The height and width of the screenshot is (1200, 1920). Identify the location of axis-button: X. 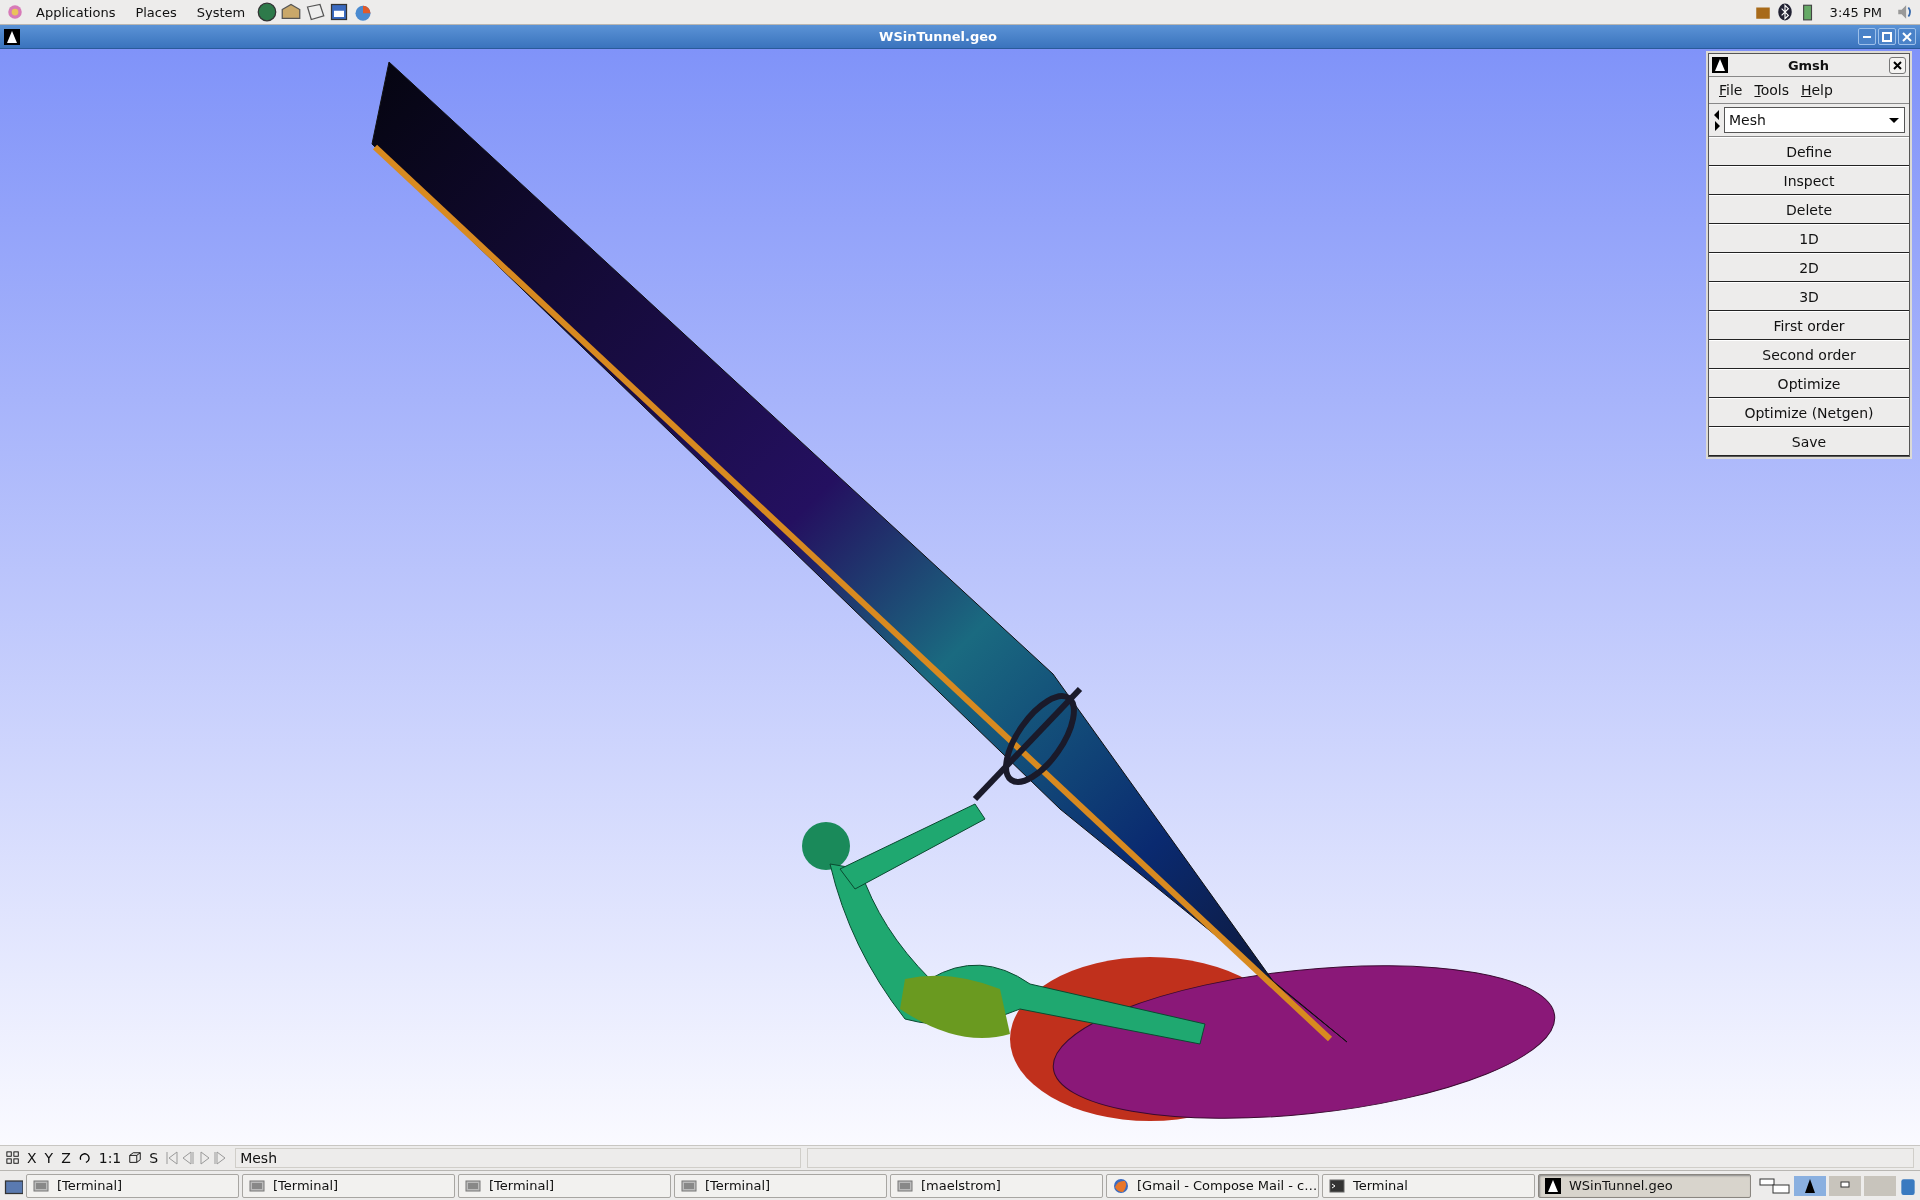
(32, 1158).